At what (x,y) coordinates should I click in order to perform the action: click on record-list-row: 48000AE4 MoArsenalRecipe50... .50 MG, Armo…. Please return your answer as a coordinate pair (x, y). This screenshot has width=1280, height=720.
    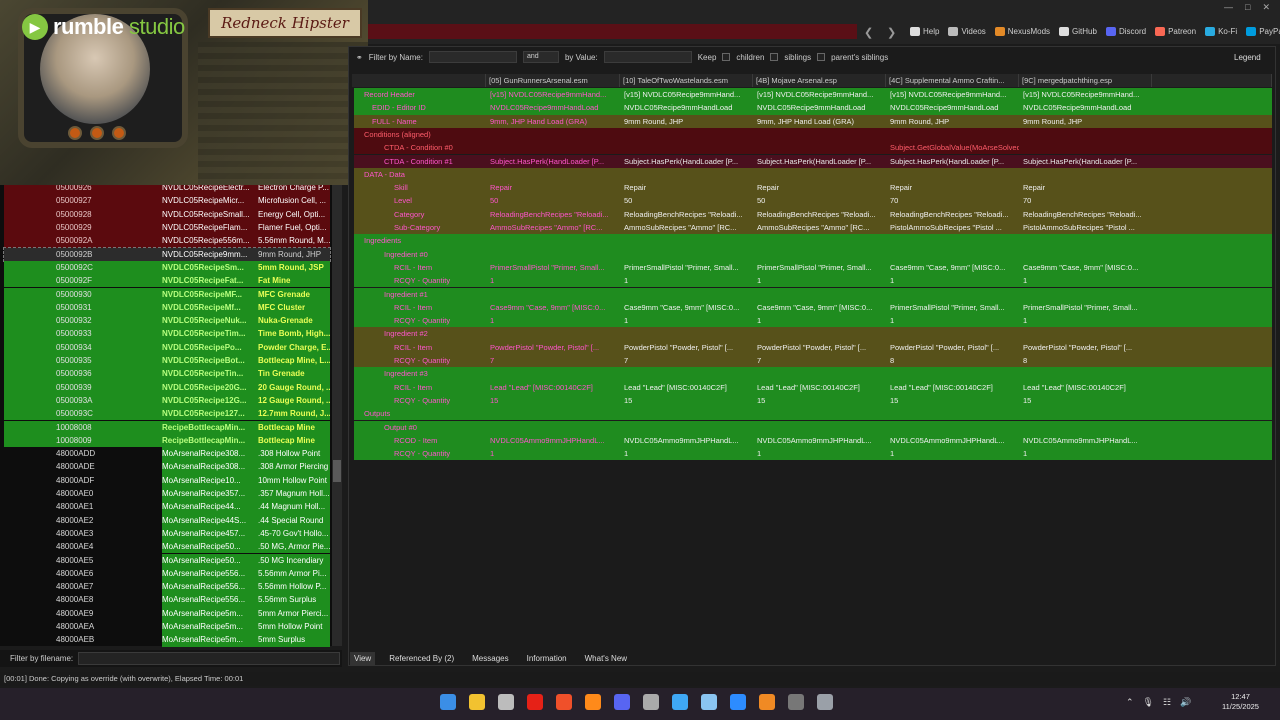
    Looking at the image, I should click on (167, 547).